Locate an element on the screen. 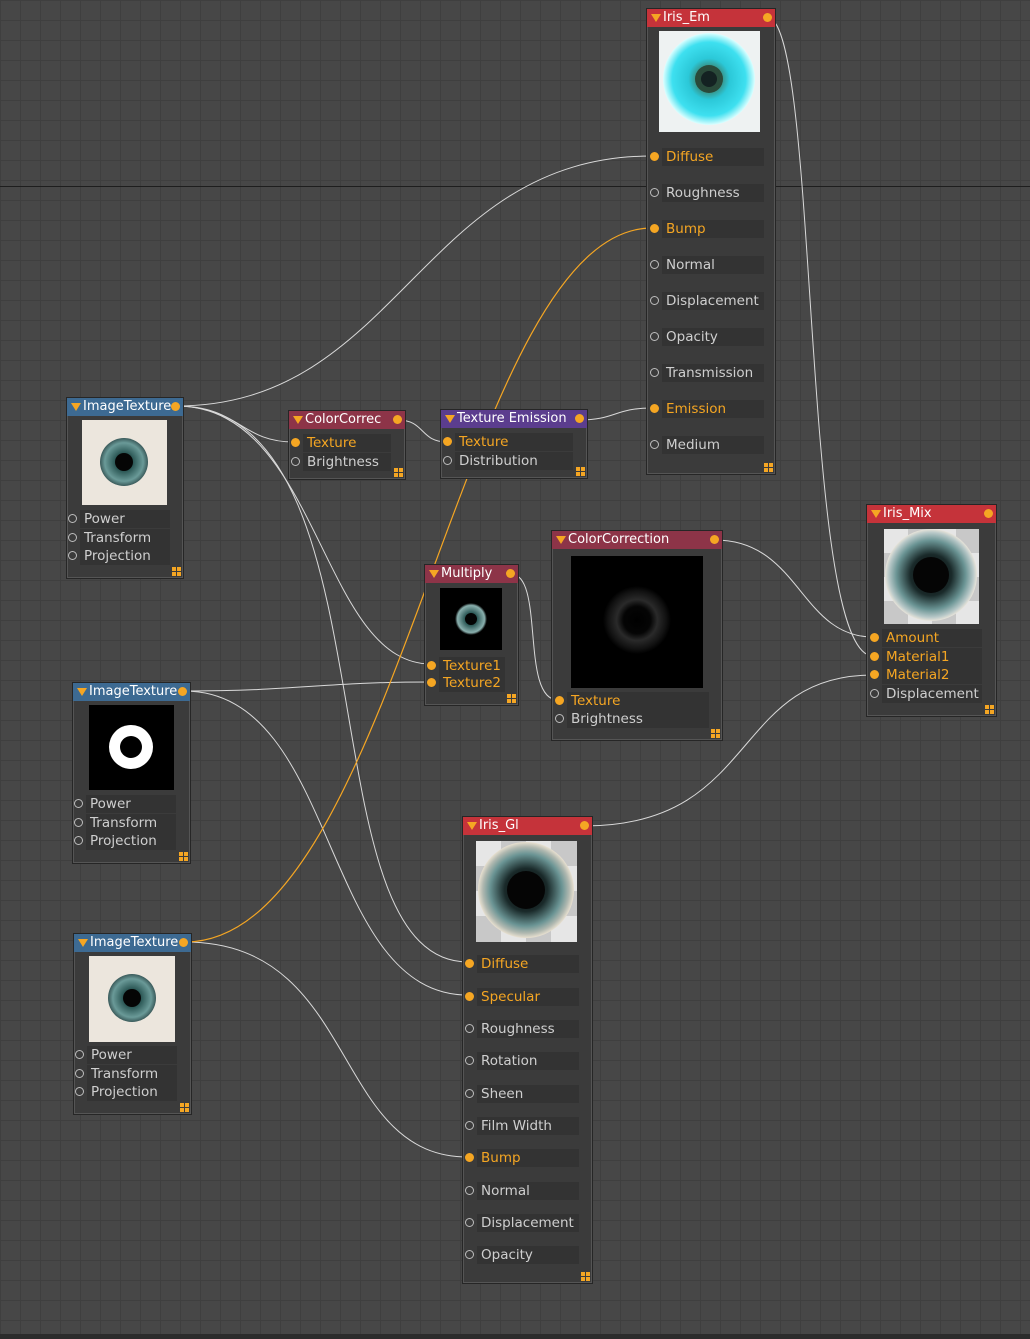  node-header: ColorCorrection is located at coordinates (637, 540).